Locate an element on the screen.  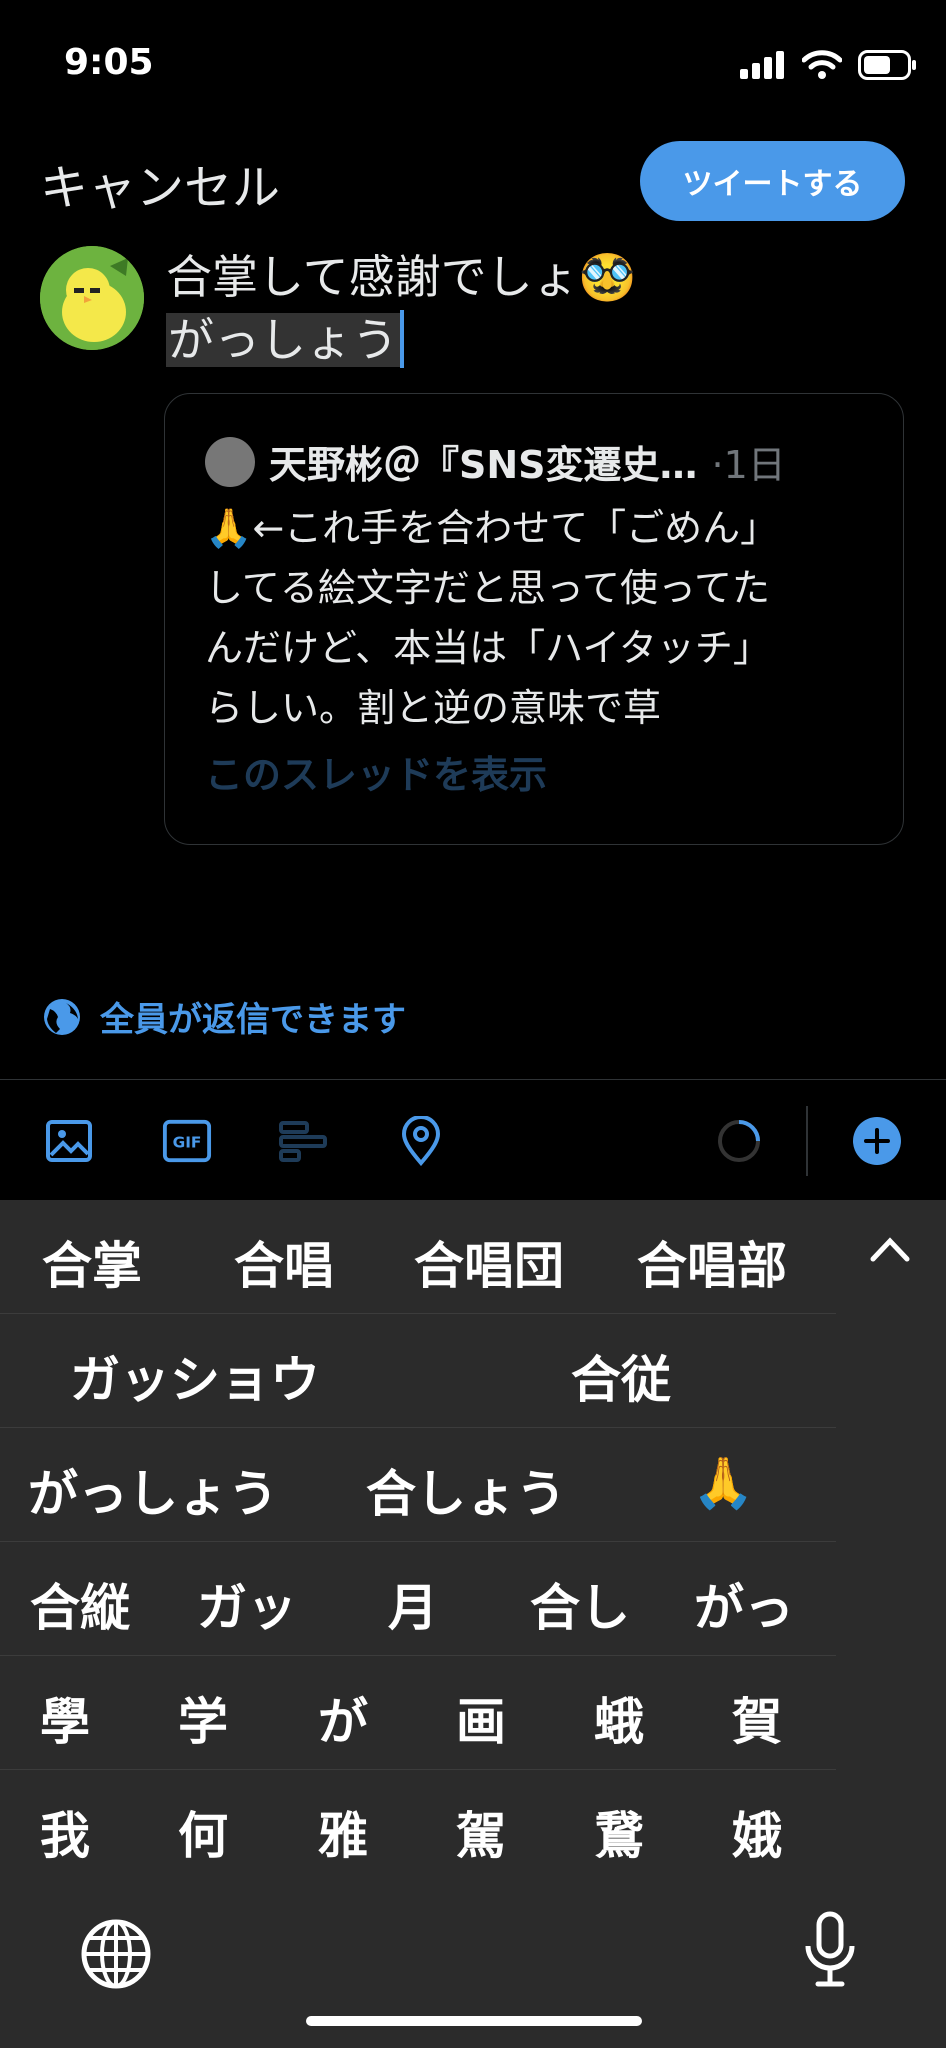
quoted-line: らしい。割と逆の意味で草 is located at coordinates (433, 708).